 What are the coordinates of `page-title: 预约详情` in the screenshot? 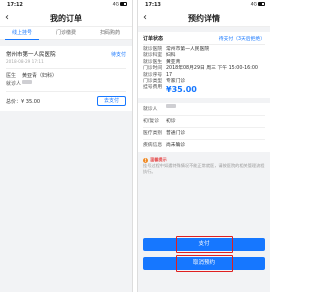 It's located at (204, 18).